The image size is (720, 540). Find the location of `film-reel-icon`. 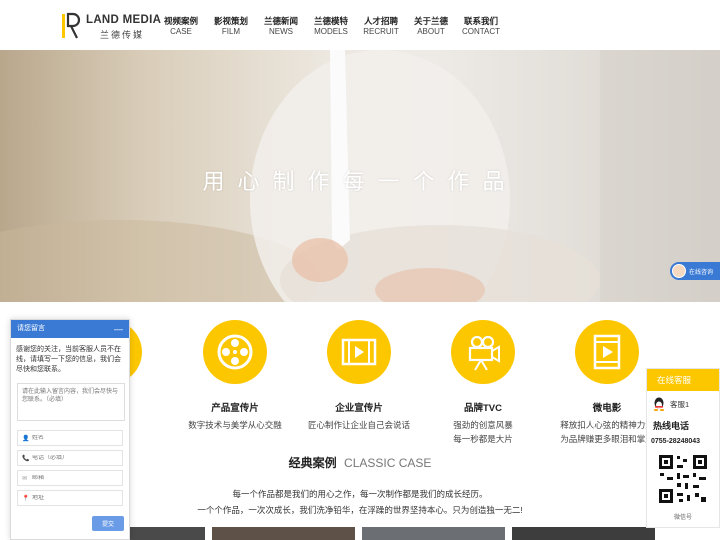

film-reel-icon is located at coordinates (235, 352).